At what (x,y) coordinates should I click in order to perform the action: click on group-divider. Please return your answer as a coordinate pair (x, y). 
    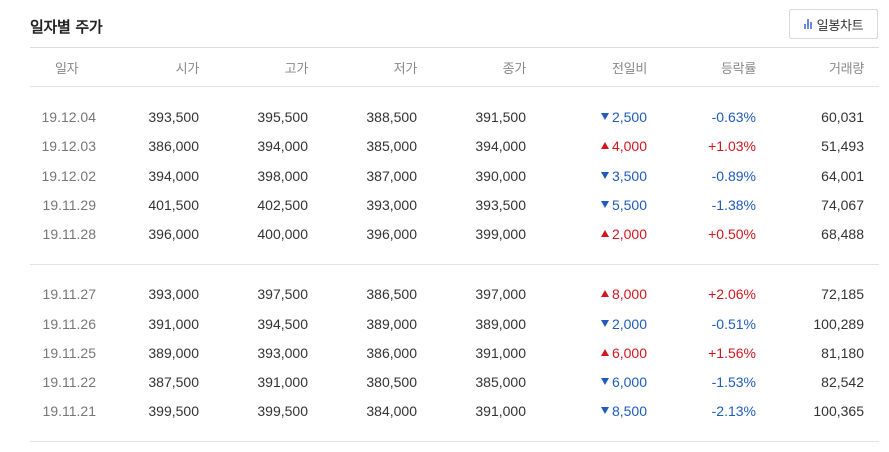
    Looking at the image, I should click on (454, 264).